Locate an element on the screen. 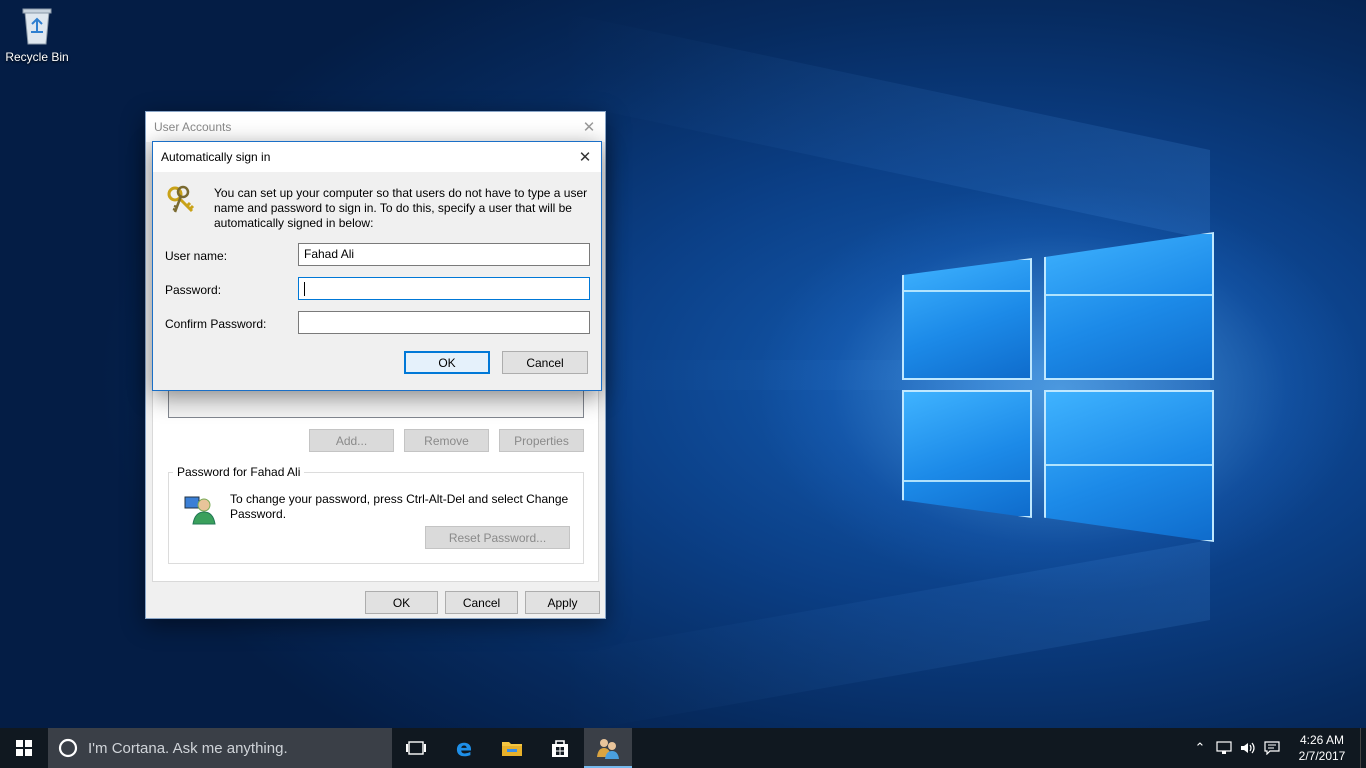 This screenshot has height=768, width=1366. task-view-button is located at coordinates (416, 748).